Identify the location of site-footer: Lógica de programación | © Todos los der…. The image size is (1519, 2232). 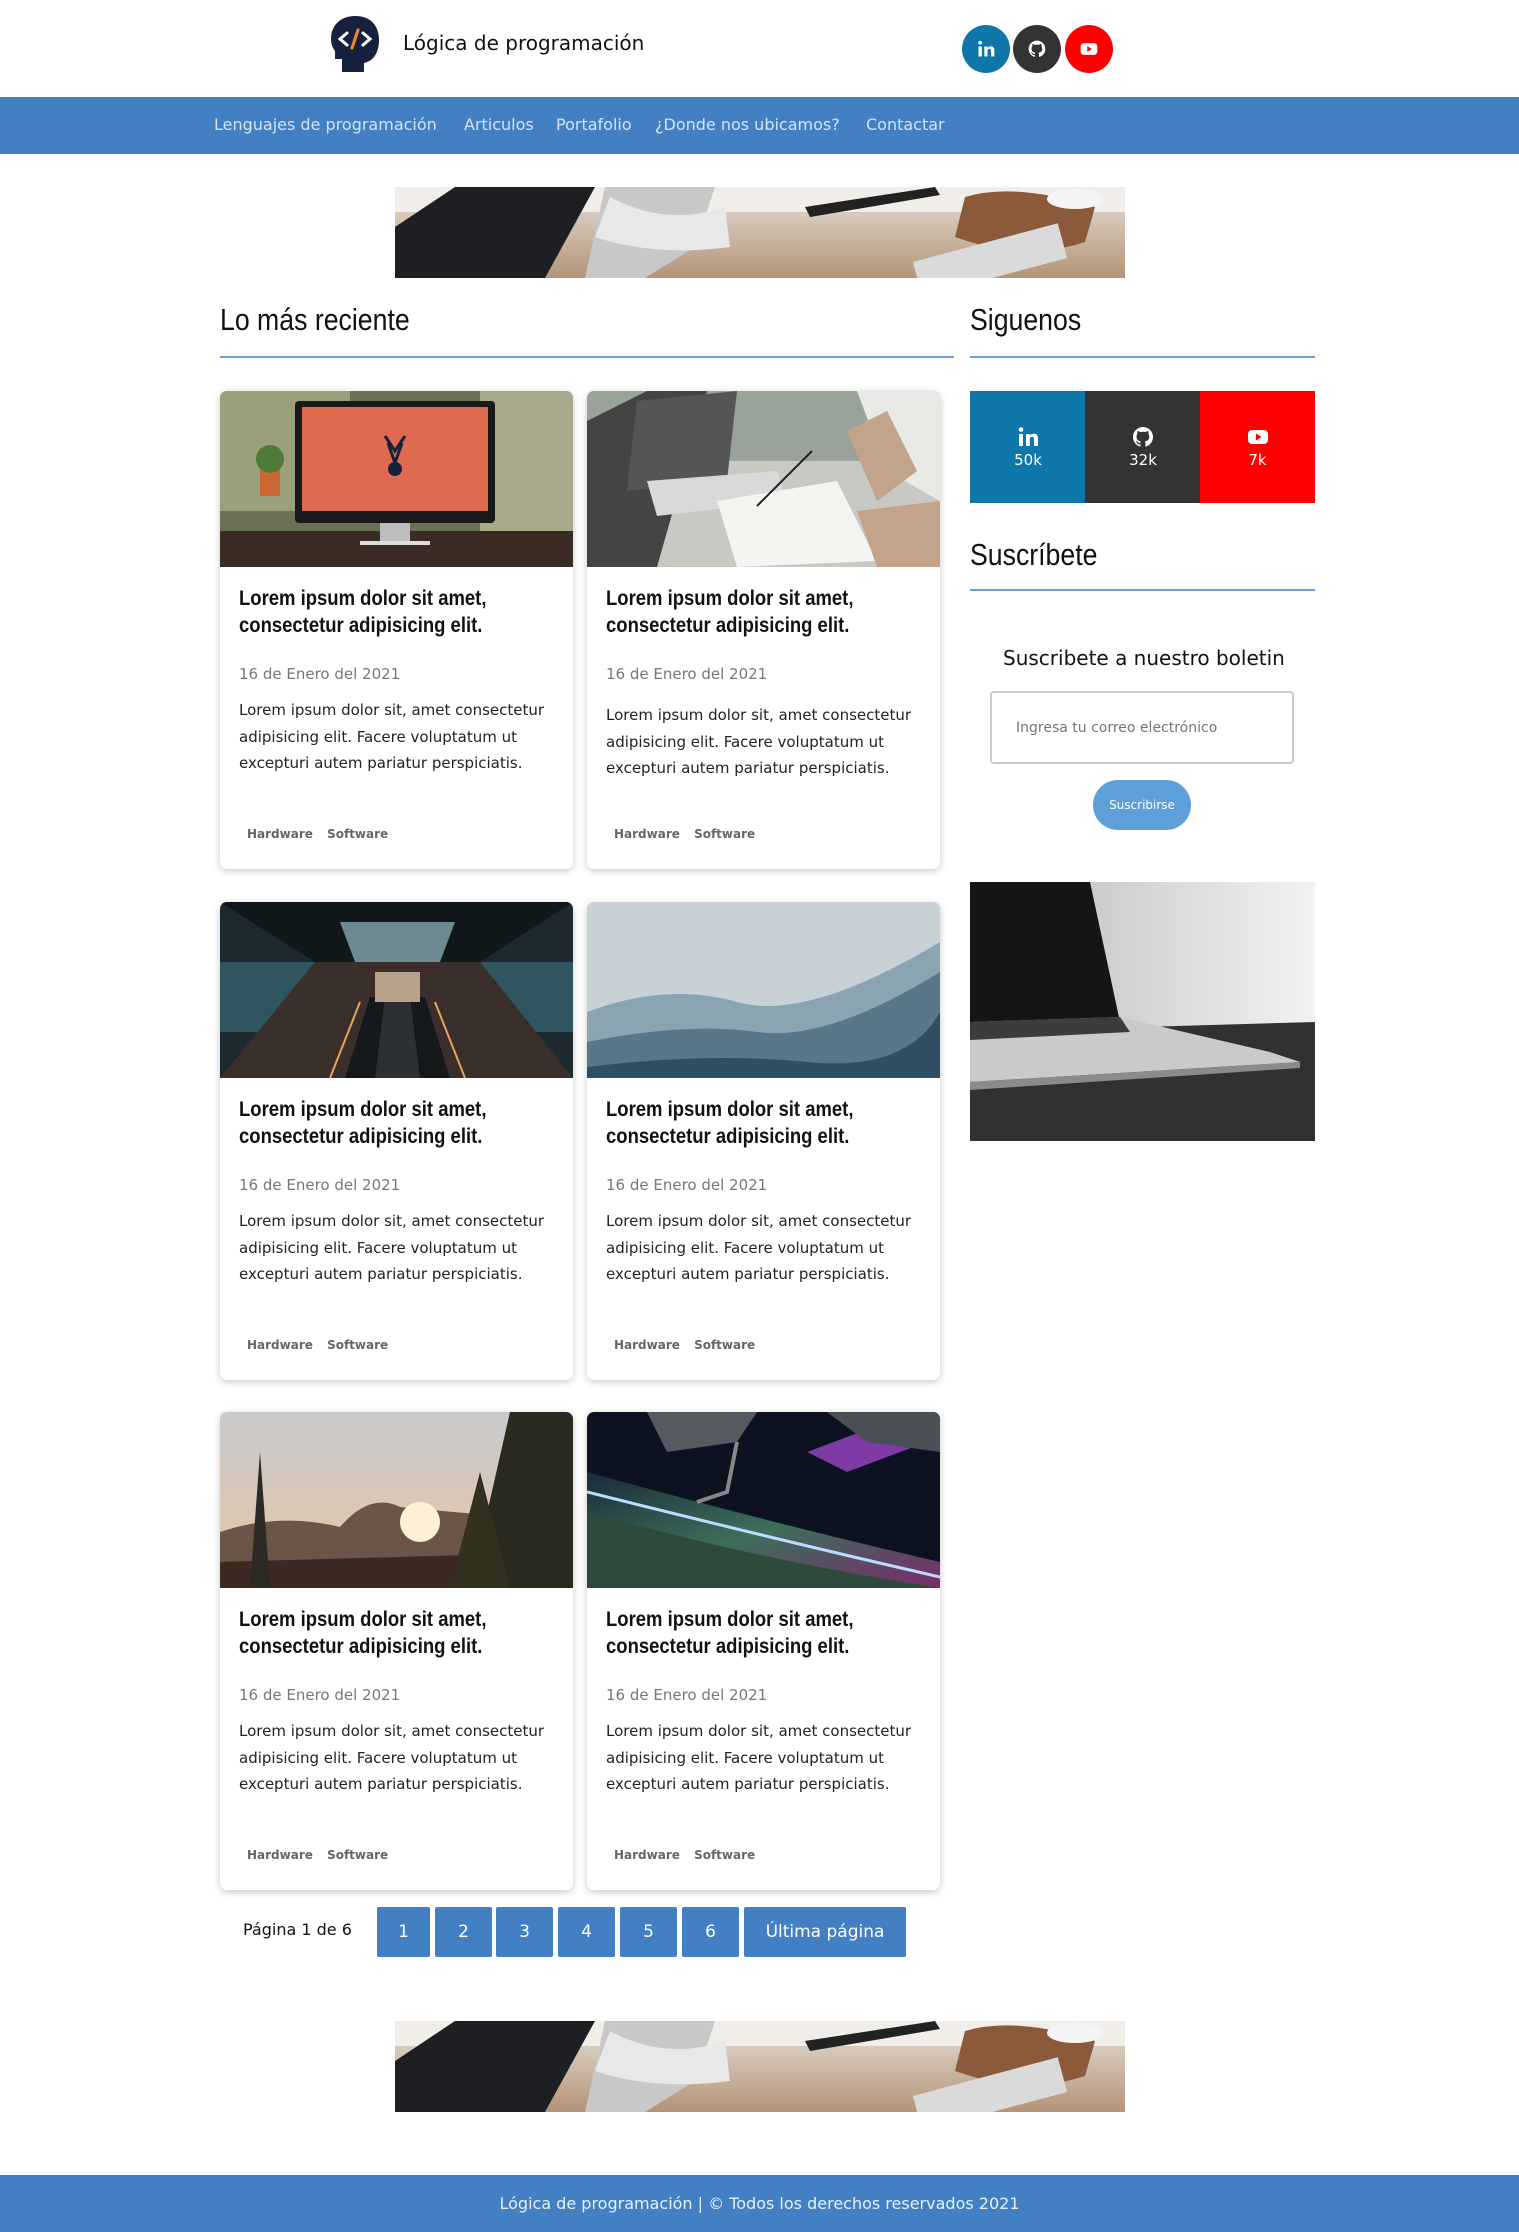
(759, 2203).